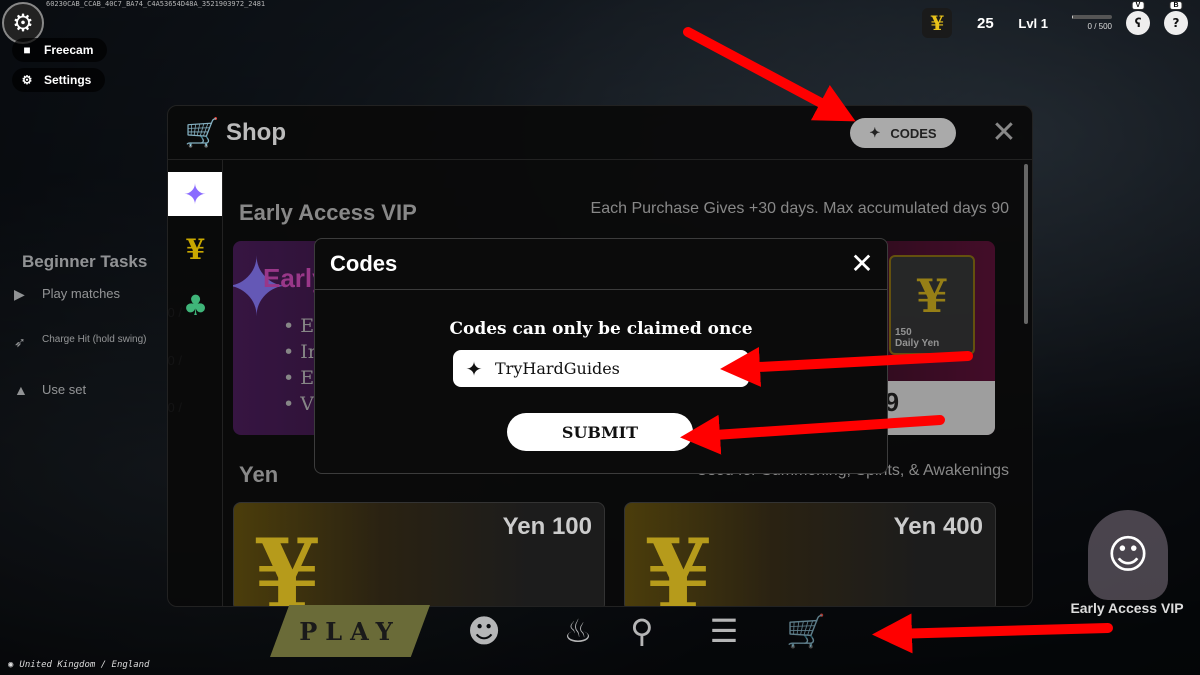 Image resolution: width=1200 pixels, height=675 pixels. I want to click on codes-button: ✦ CODES, so click(903, 133).